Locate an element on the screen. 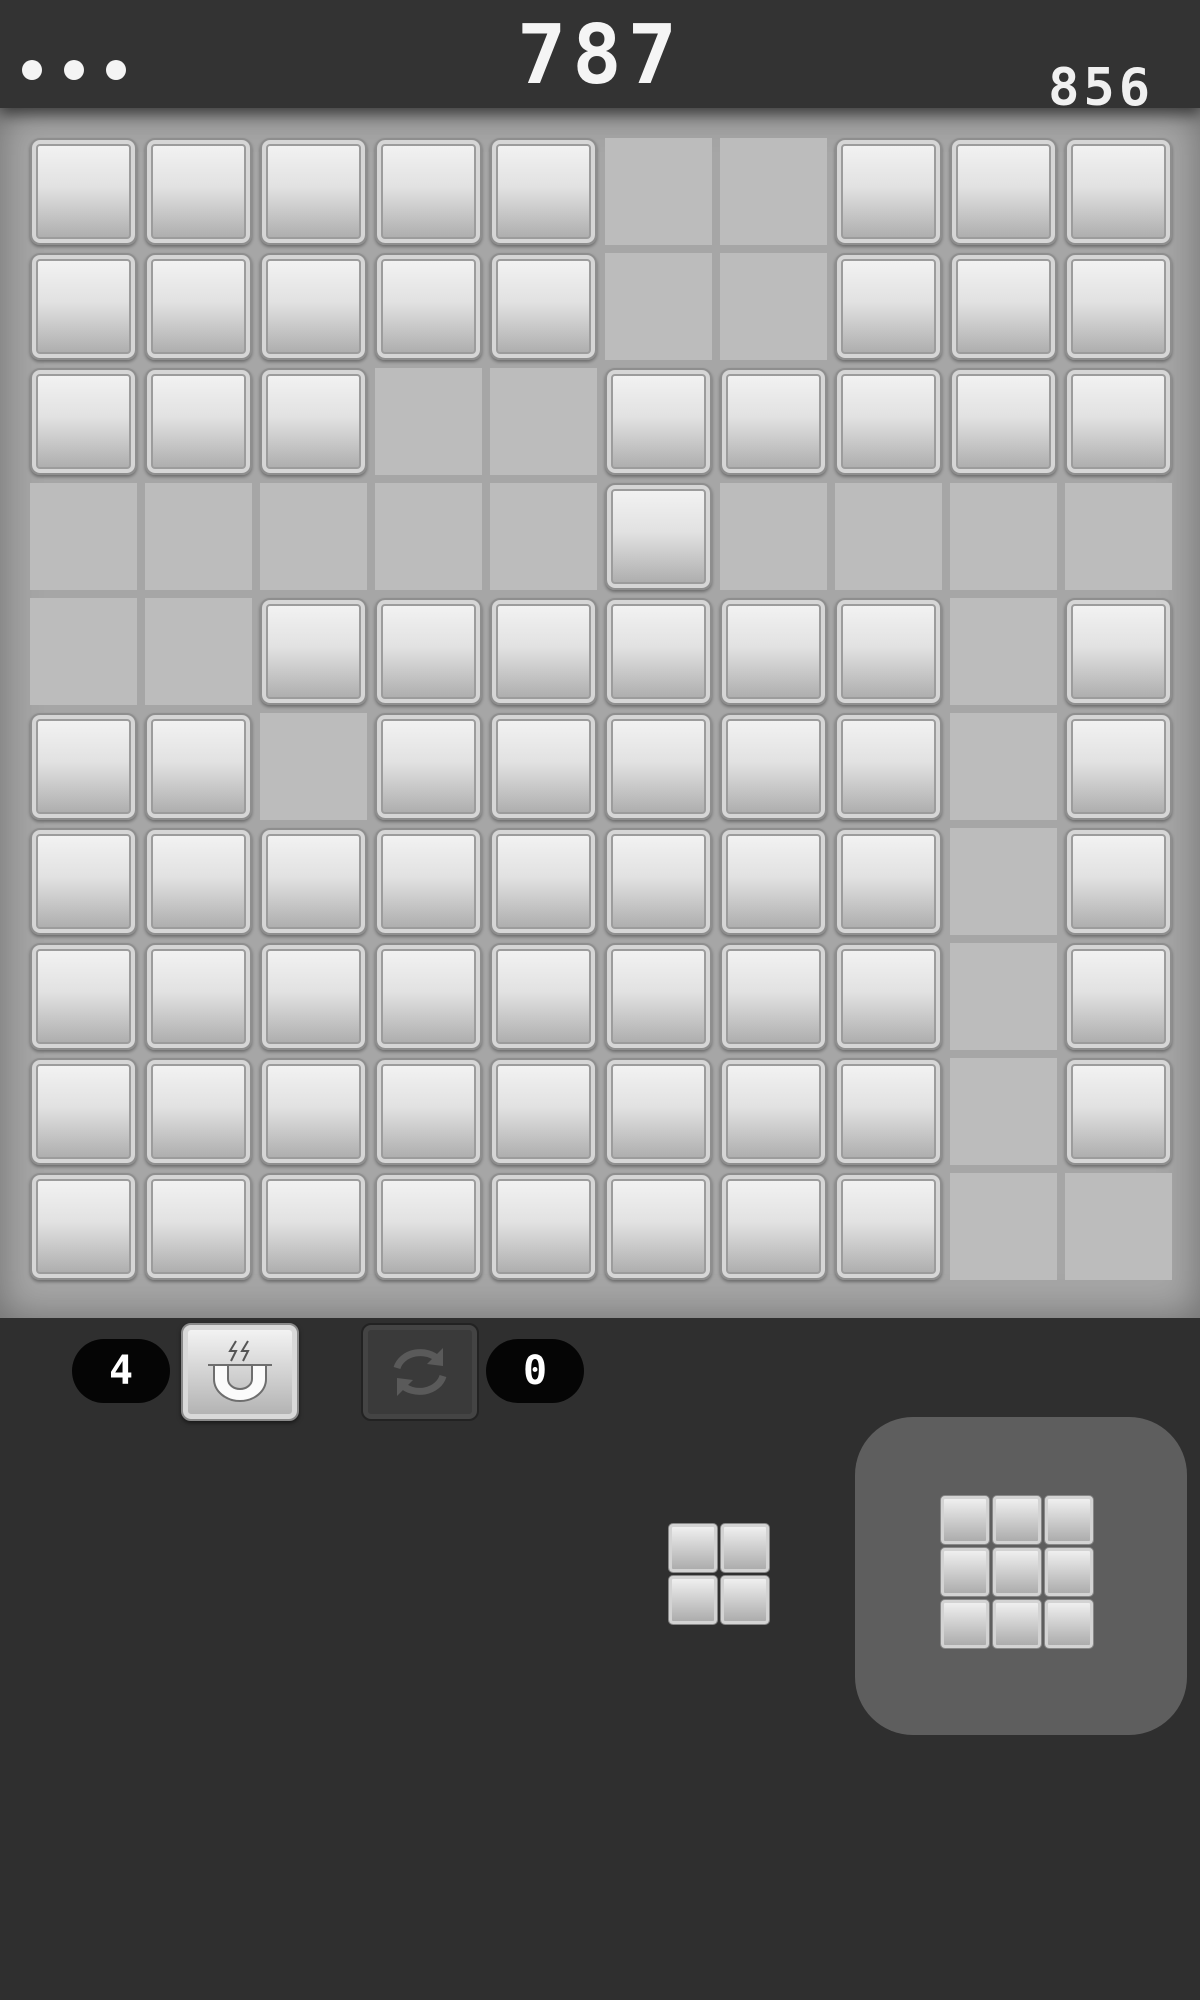 The width and height of the screenshot is (1200, 2000). piece-3x3 is located at coordinates (1017, 1572).